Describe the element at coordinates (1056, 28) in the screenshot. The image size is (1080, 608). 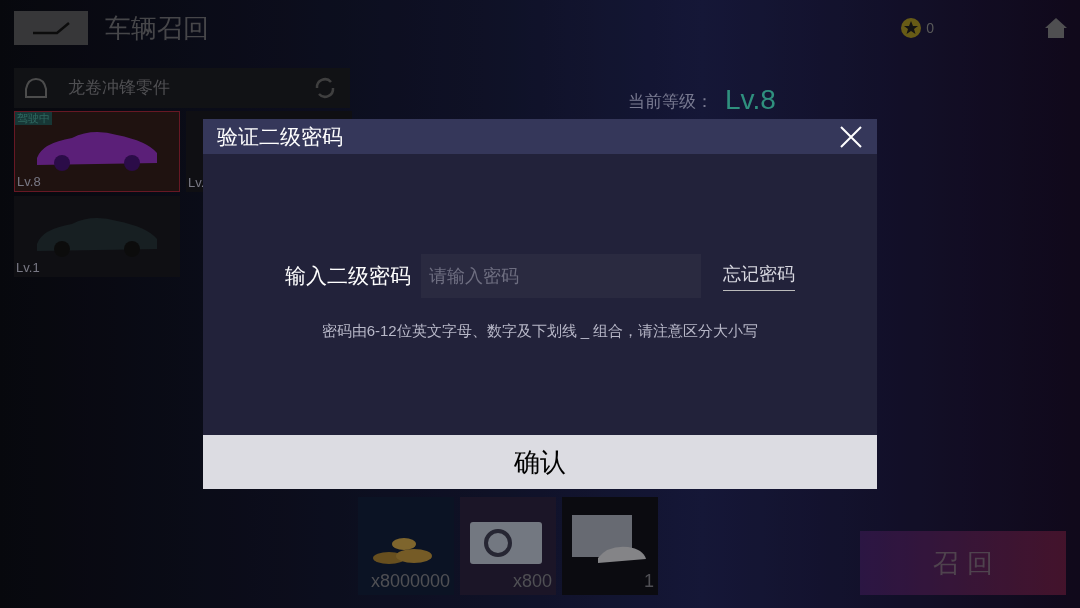
I see `home-icon` at that location.